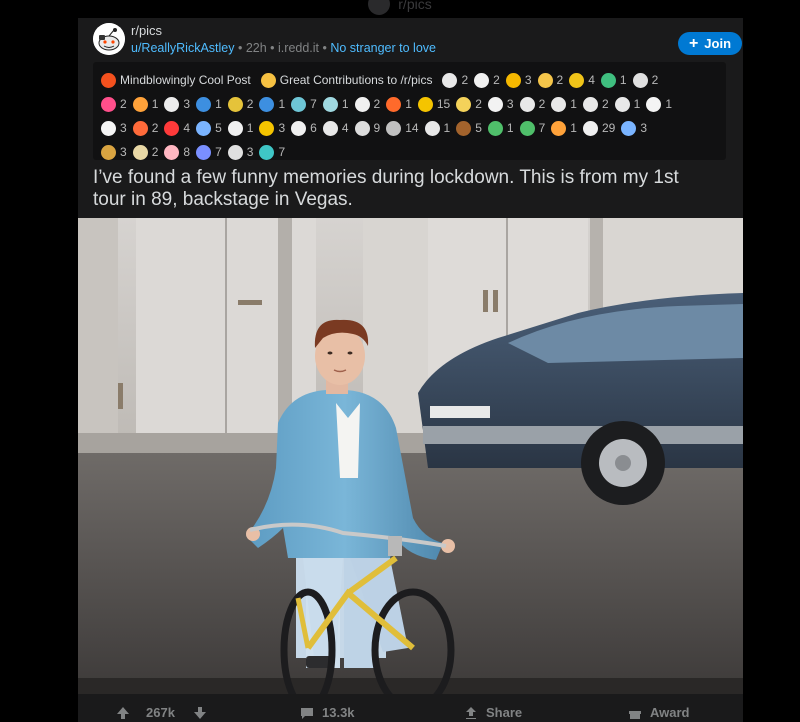 The width and height of the screenshot is (800, 722). I want to click on cat-award-icon, so click(432, 128).